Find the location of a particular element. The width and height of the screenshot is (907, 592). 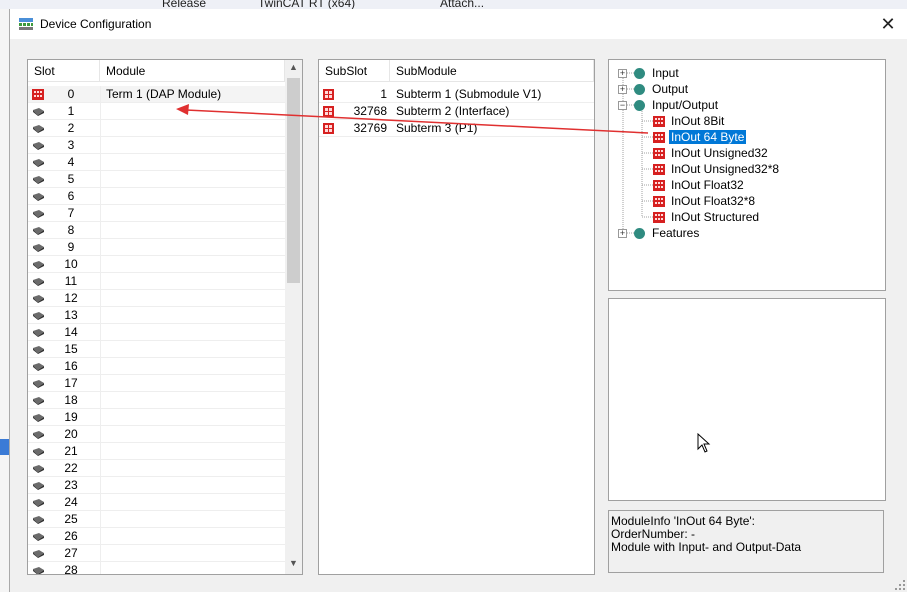

subslot-number: 32769 is located at coordinates (370, 128).